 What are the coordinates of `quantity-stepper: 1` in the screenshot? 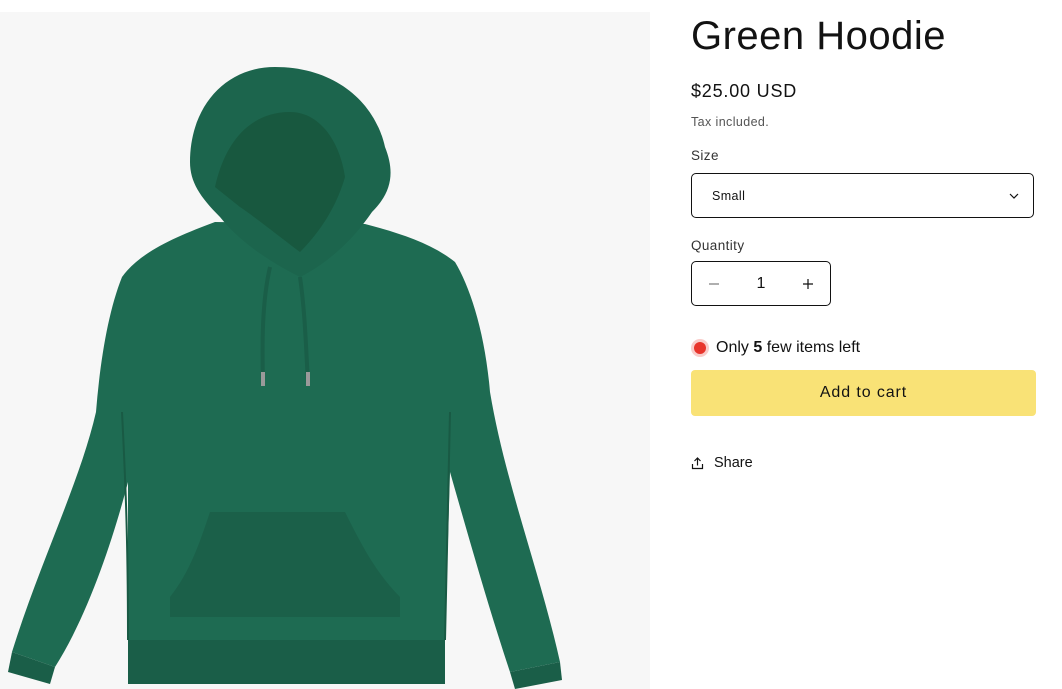 It's located at (761, 283).